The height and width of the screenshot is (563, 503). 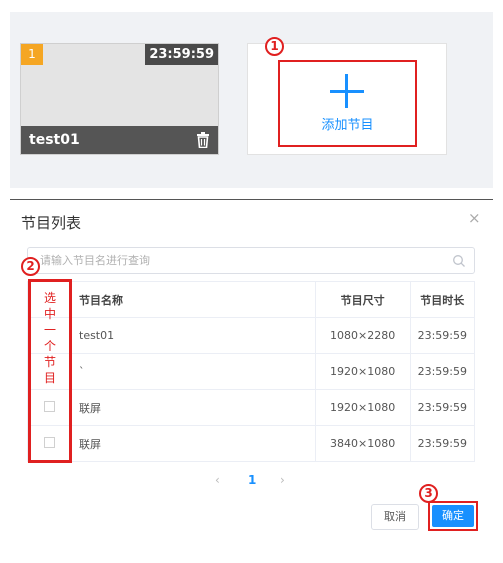 I want to click on table-header-row: 节目名称 节目尺寸 节目时长, so click(x=251, y=299).